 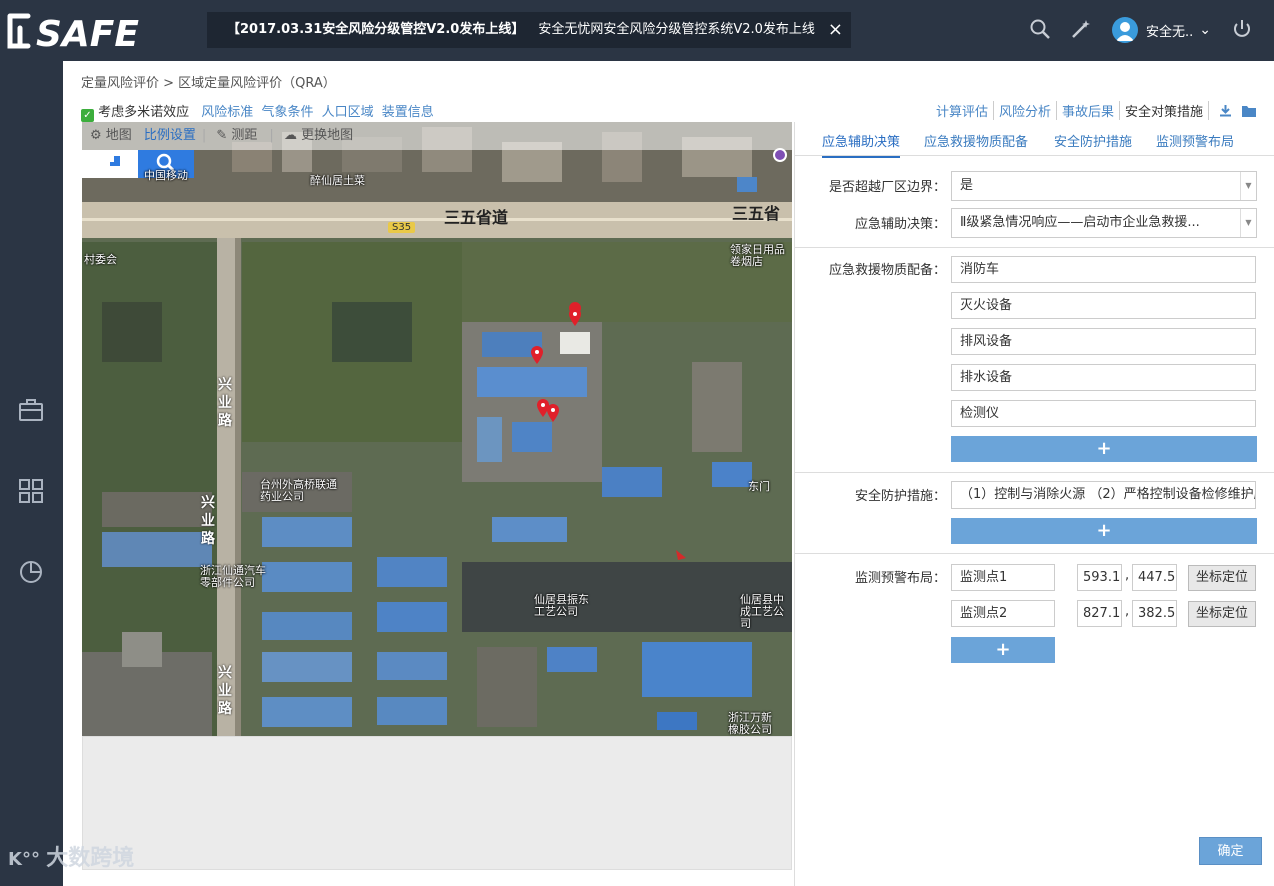 What do you see at coordinates (87, 115) in the screenshot?
I see `domino-checkbox: ✓` at bounding box center [87, 115].